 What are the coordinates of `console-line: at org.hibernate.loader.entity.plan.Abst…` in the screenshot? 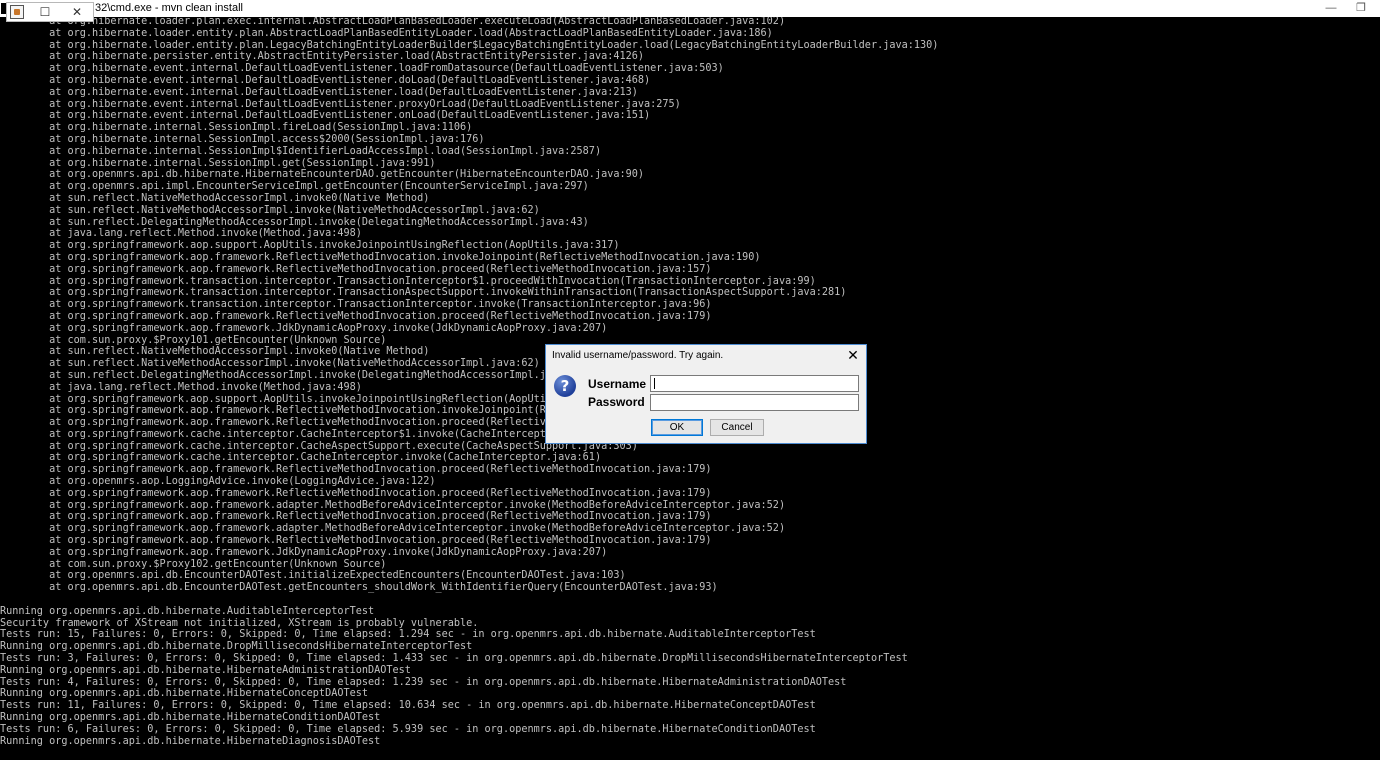 It's located at (386, 33).